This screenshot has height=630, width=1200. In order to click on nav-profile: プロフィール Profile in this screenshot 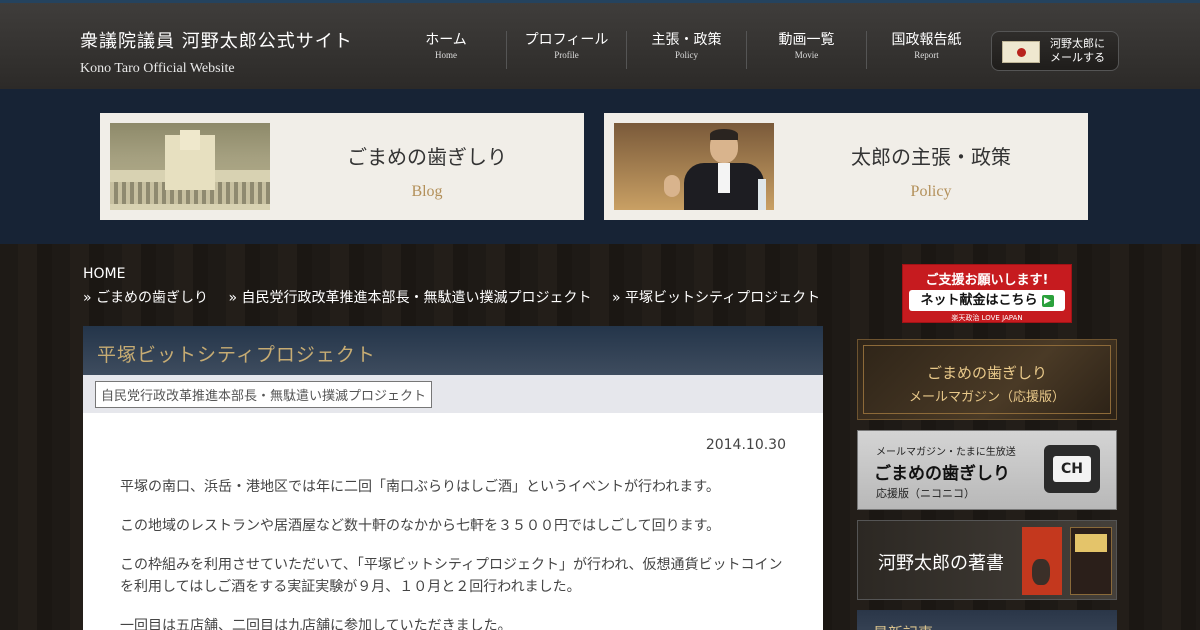, I will do `click(566, 50)`.